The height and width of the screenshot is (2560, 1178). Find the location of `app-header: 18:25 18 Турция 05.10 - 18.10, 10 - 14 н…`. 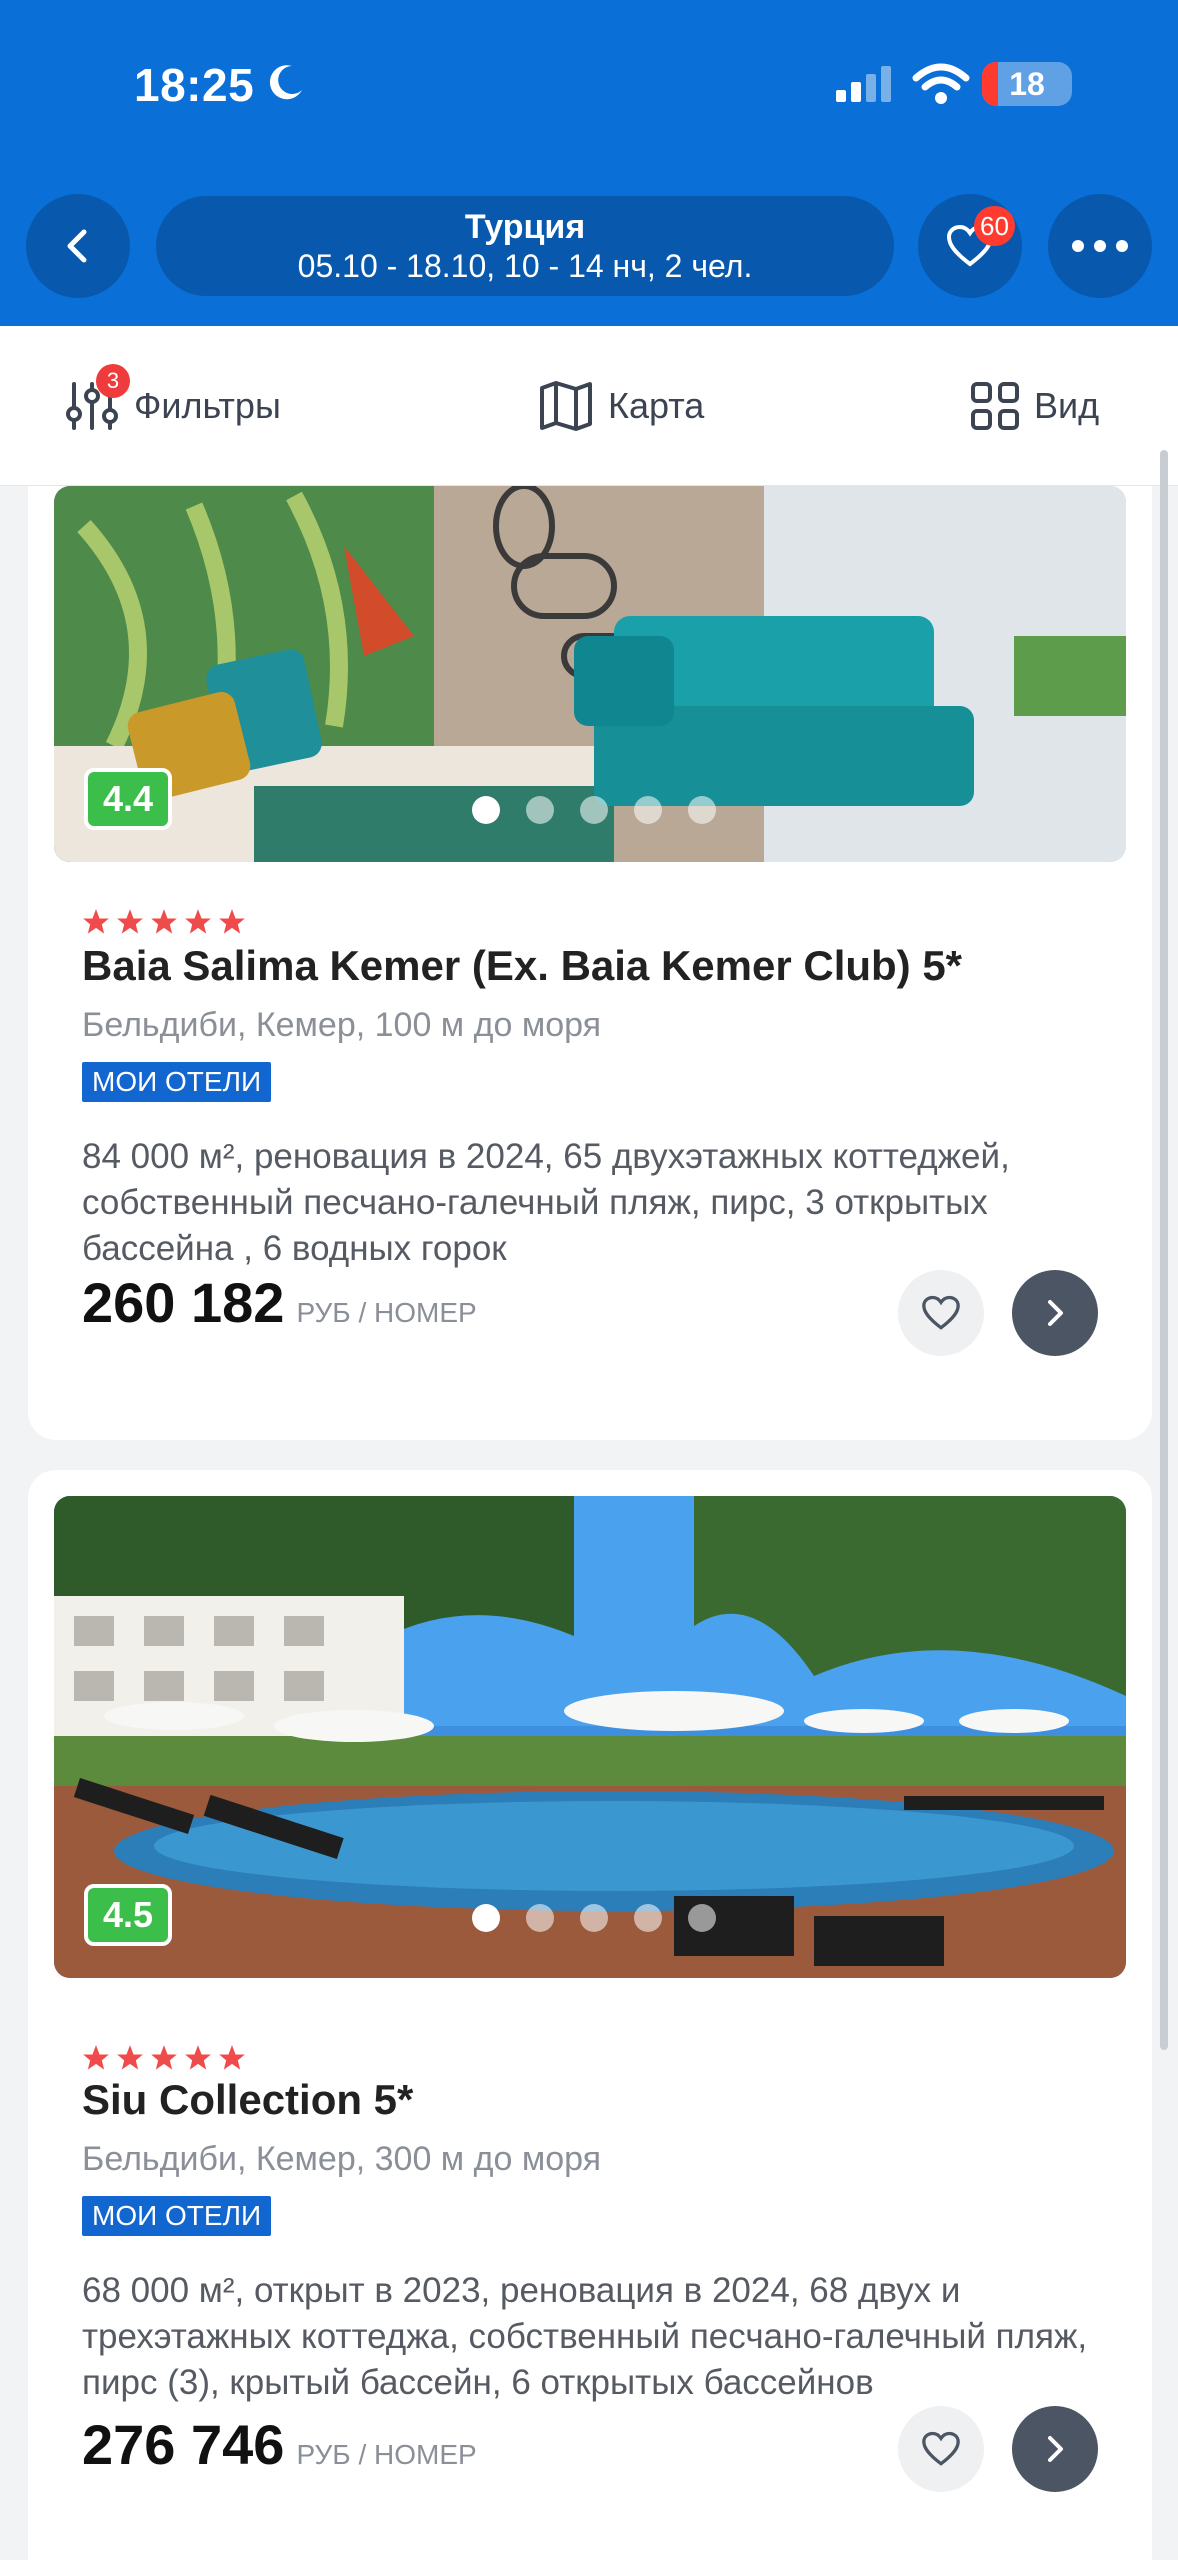

app-header: 18:25 18 Турция 05.10 - 18.10, 10 - 14 н… is located at coordinates (589, 163).